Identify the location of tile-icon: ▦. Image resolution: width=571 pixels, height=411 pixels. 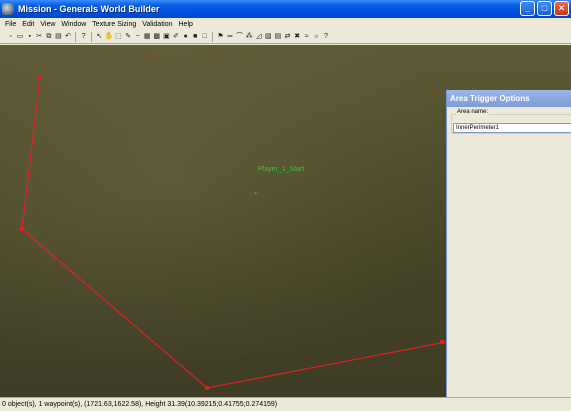
(147, 37).